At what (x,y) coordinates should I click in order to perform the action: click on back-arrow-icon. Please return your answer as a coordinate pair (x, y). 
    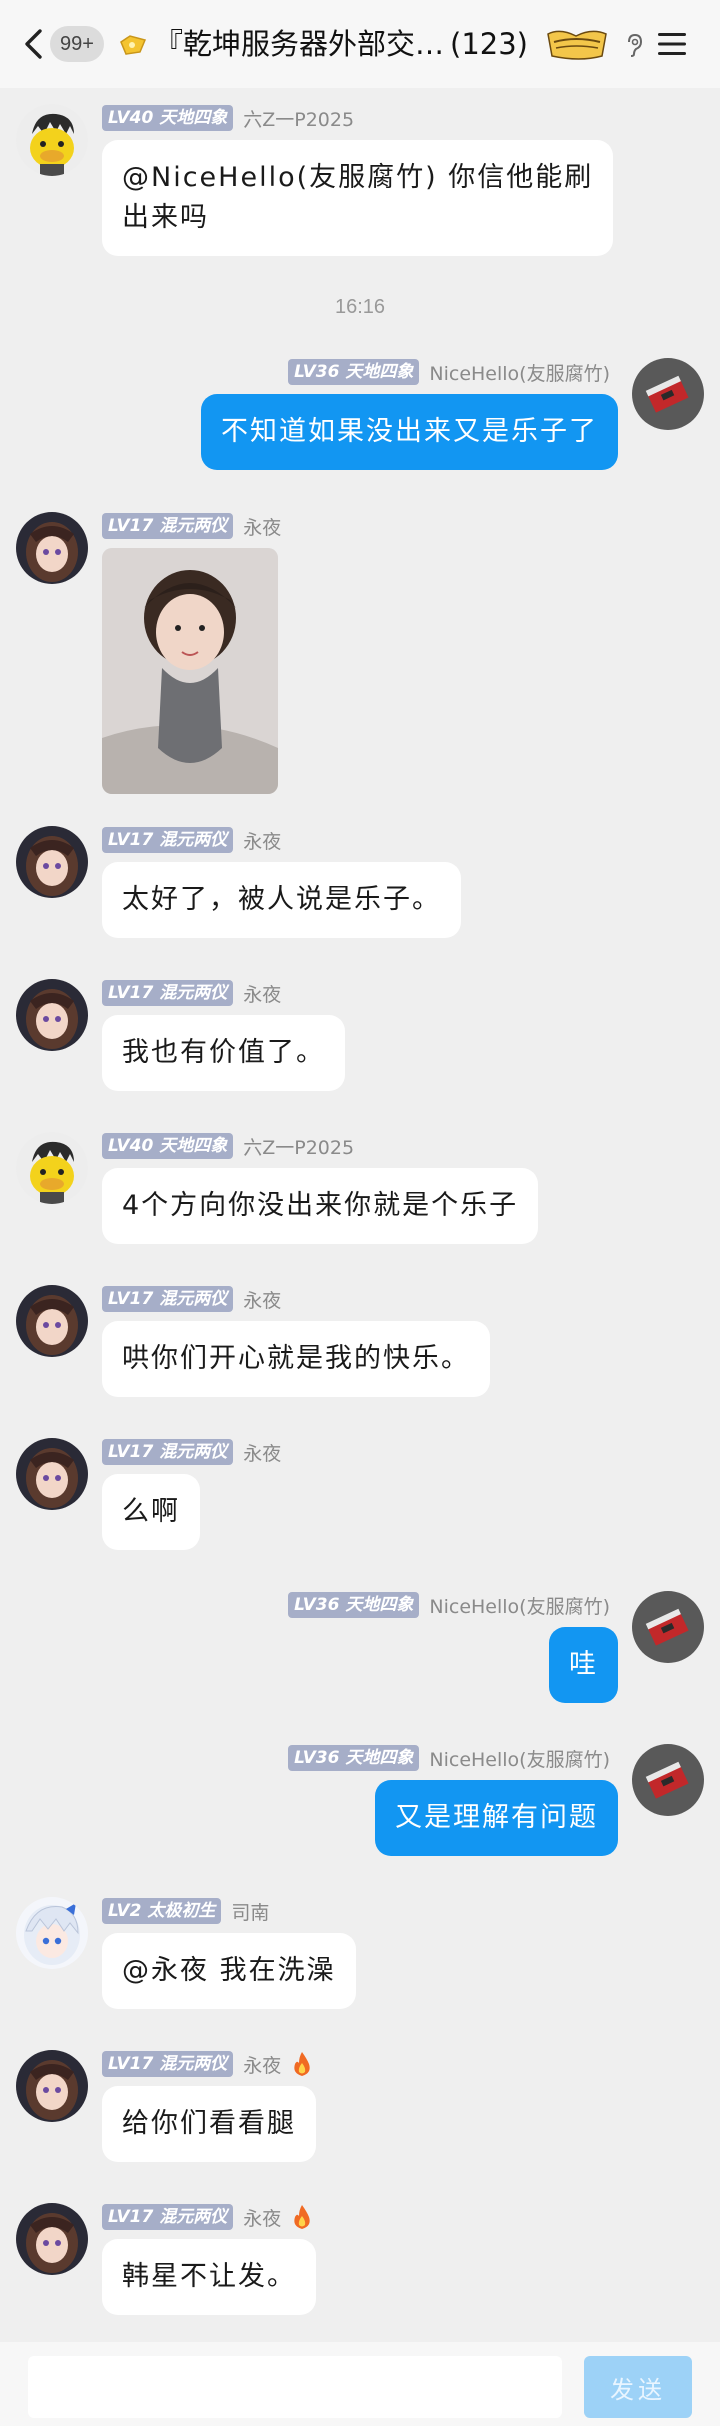
    Looking at the image, I should click on (34, 44).